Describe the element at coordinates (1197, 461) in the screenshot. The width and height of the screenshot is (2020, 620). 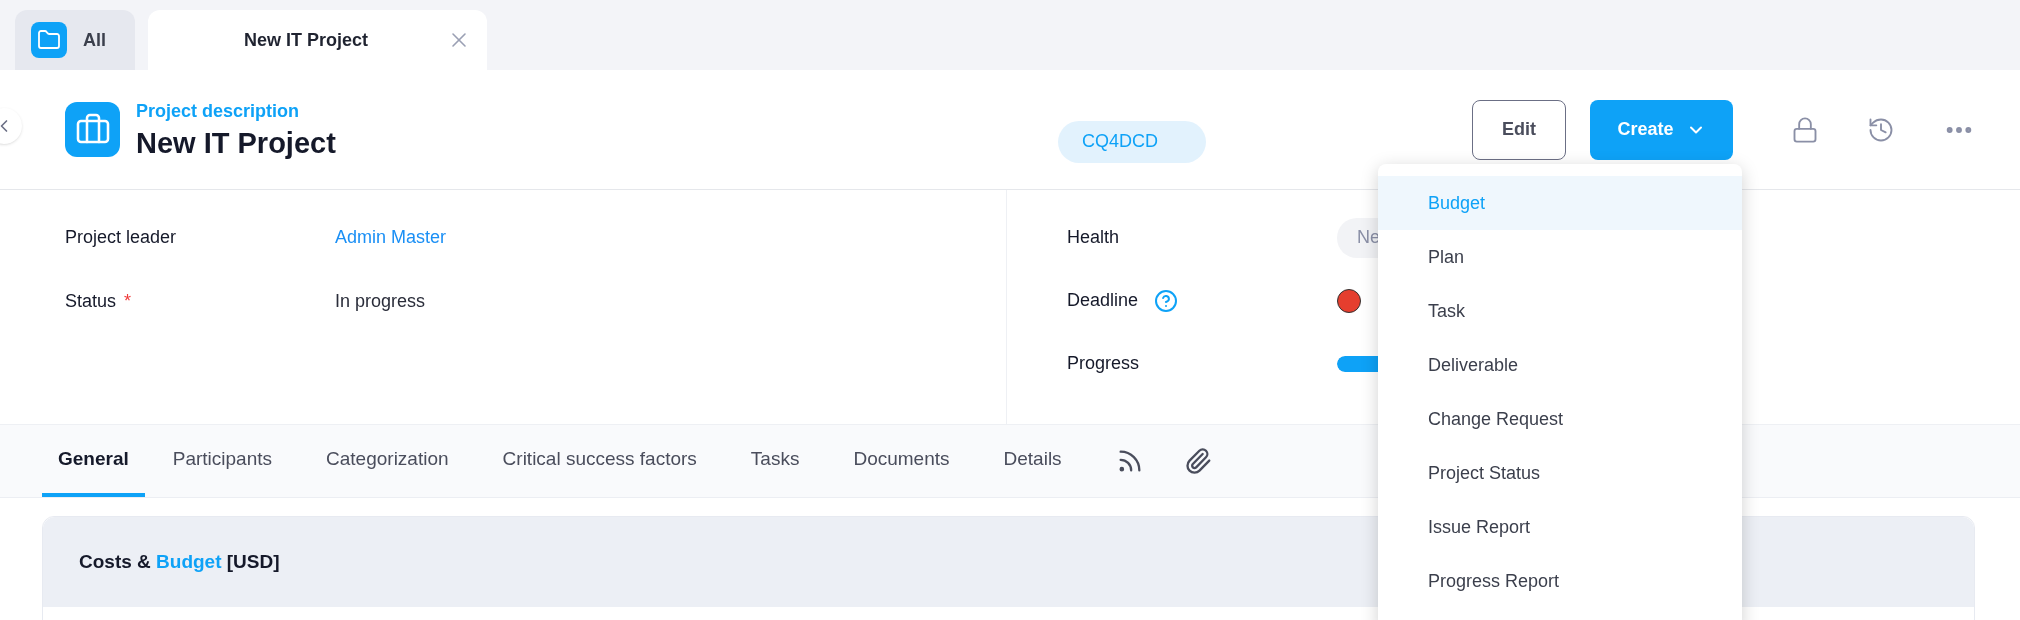
I see `paperclip-icon` at that location.